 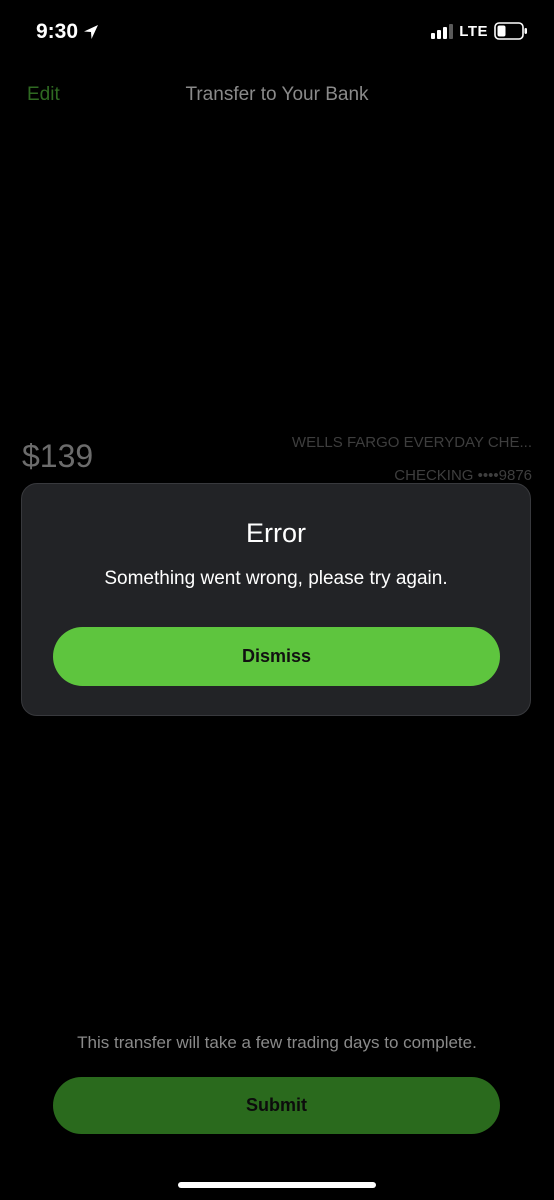 What do you see at coordinates (276, 578) in the screenshot?
I see `error-dialog-message: Something went wrong, please try again.` at bounding box center [276, 578].